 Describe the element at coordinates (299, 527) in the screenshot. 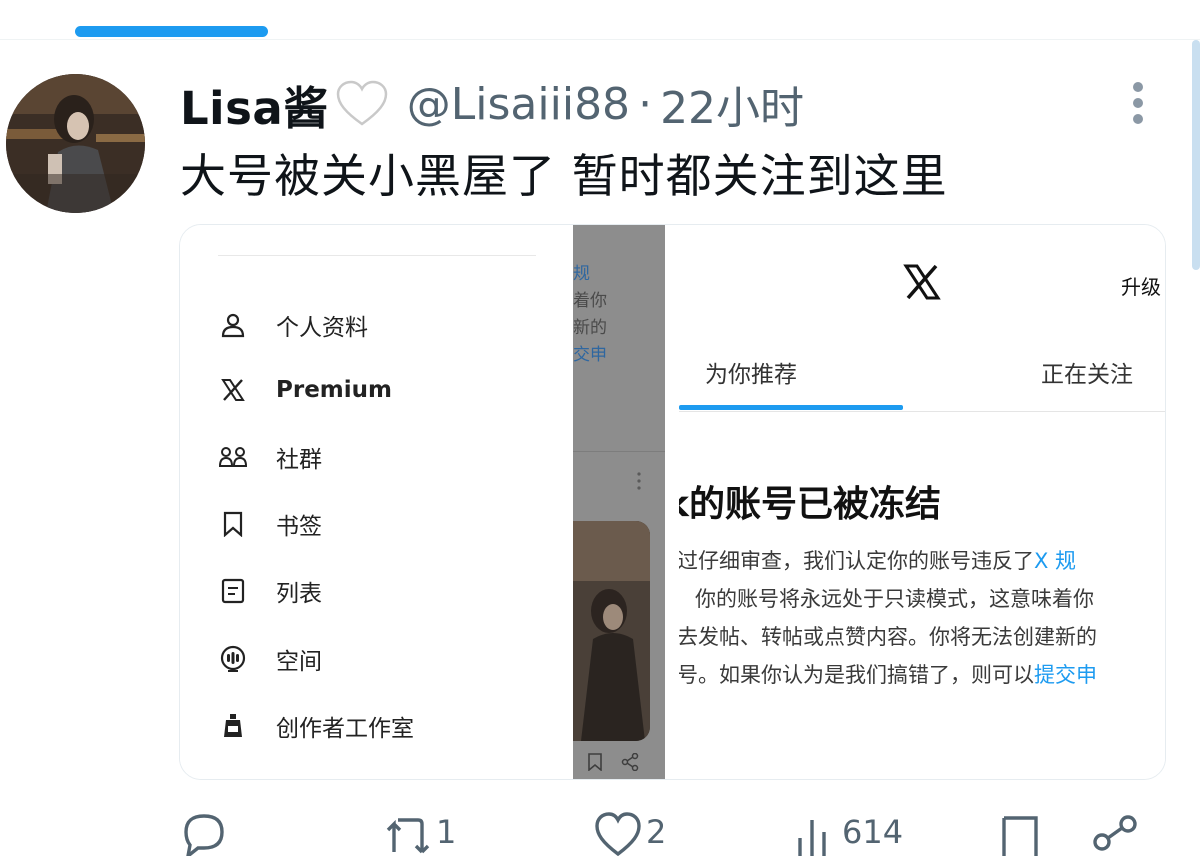

I see `menu-item-label: 书签` at that location.